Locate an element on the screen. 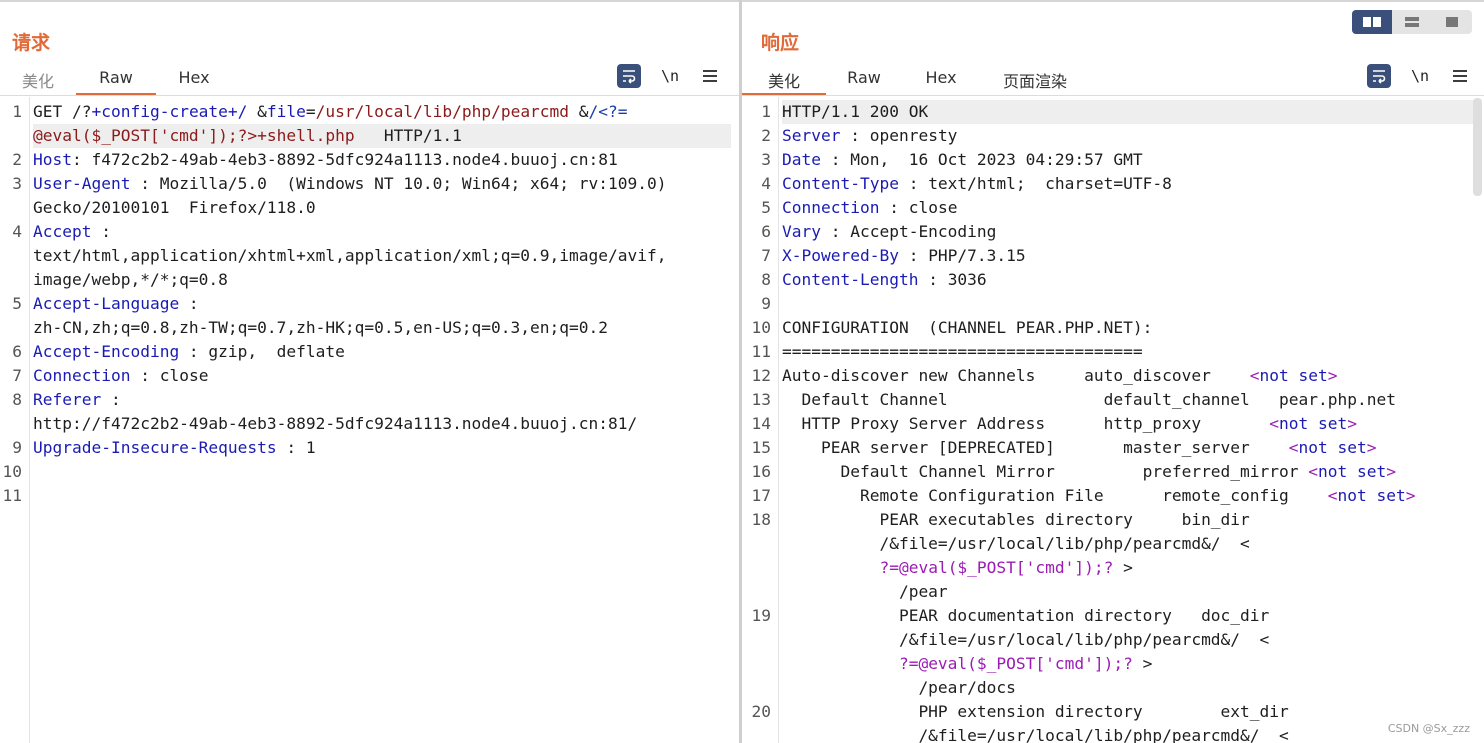  code-line: 6 Vary : Accept-Encoding is located at coordinates (1113, 232).